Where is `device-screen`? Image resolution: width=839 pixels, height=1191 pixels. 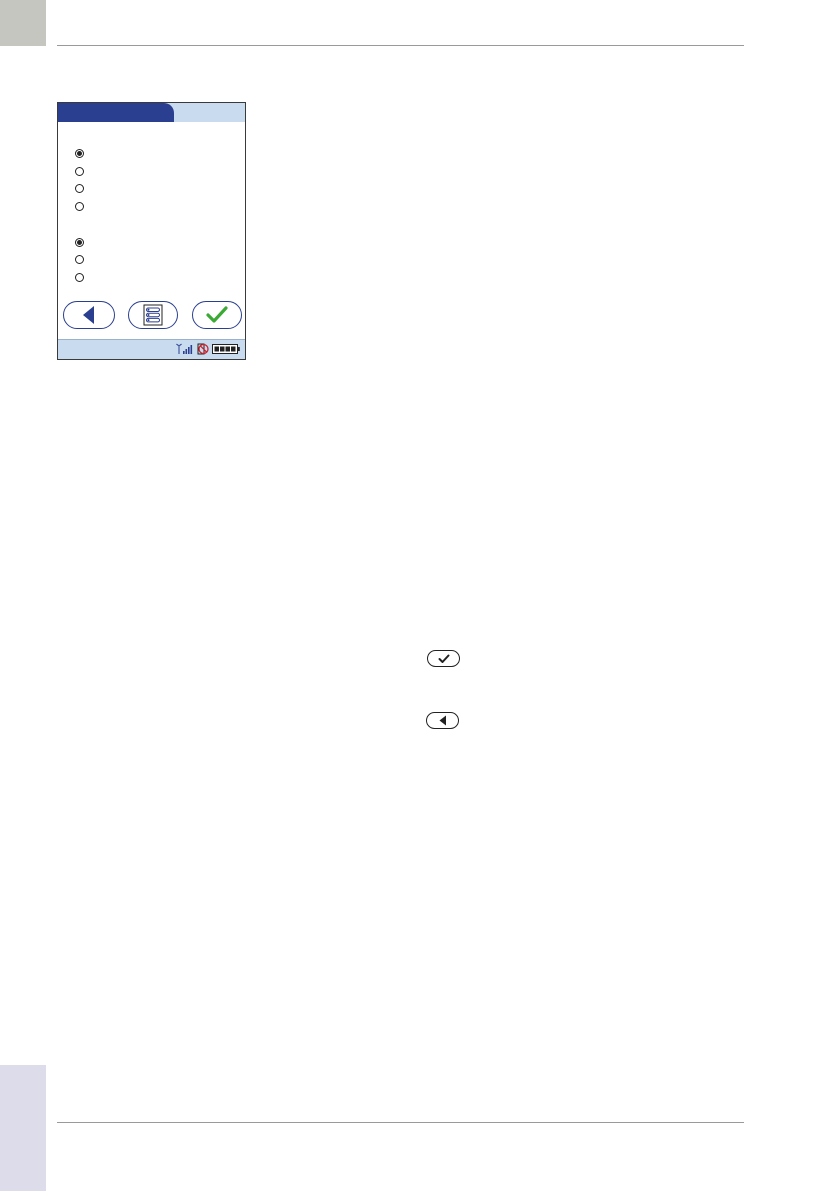
device-screen is located at coordinates (151, 231).